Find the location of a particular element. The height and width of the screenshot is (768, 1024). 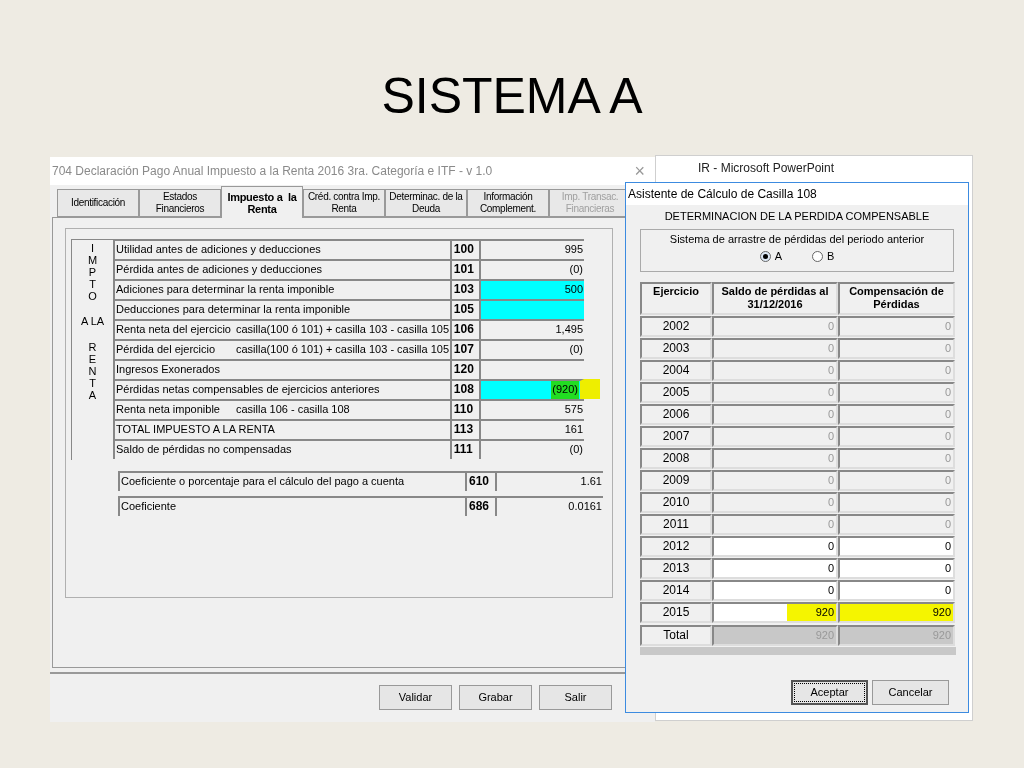

row-header: 2008 is located at coordinates (676, 458).